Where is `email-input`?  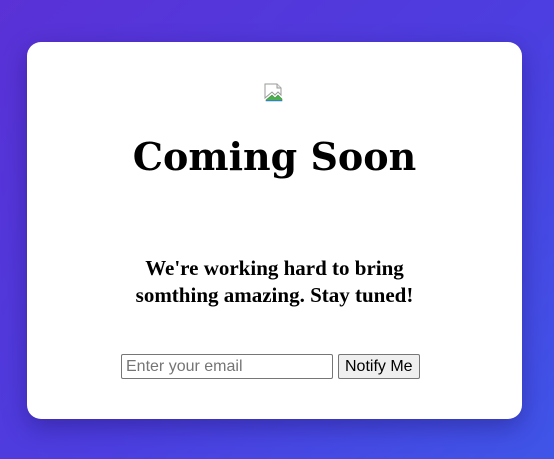 email-input is located at coordinates (227, 366).